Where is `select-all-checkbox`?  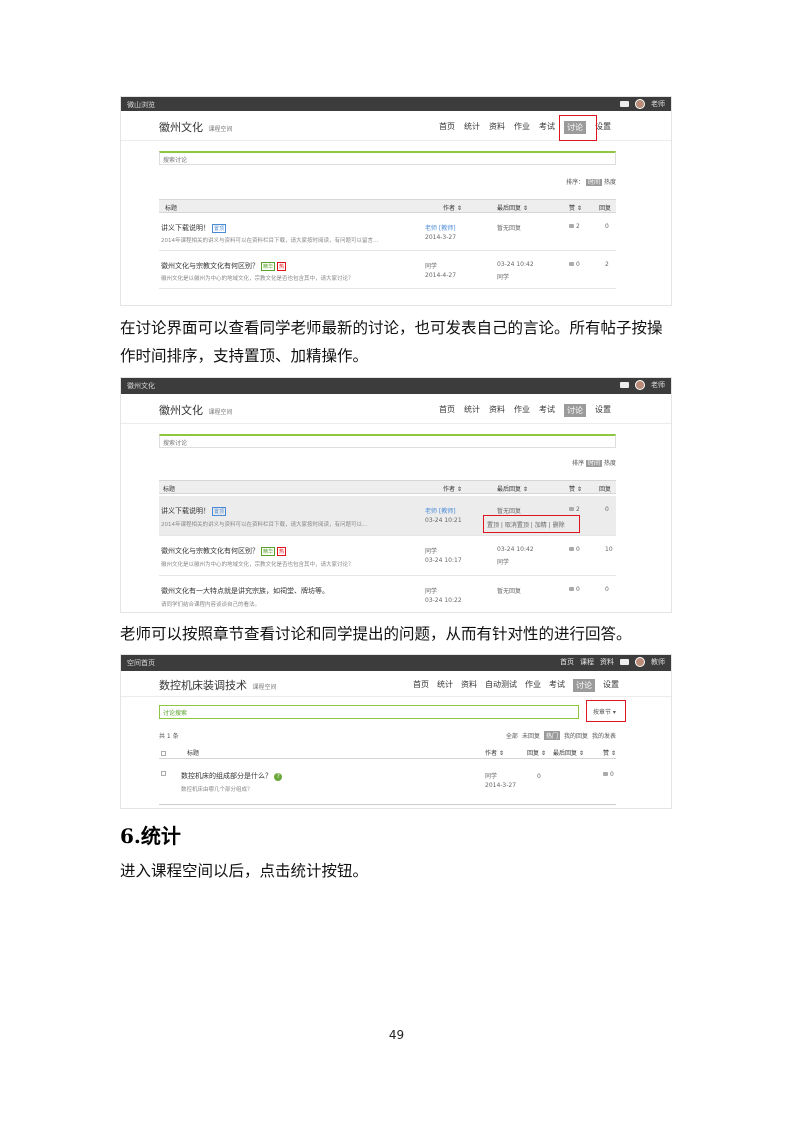 select-all-checkbox is located at coordinates (163, 753).